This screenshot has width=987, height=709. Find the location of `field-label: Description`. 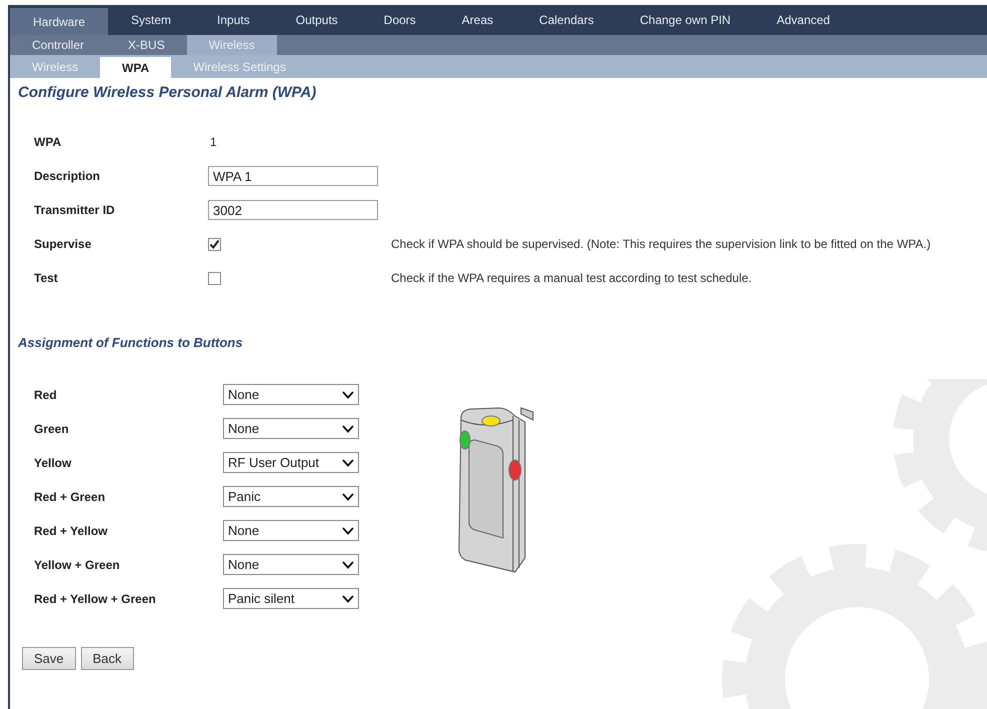

field-label: Description is located at coordinates (68, 176).